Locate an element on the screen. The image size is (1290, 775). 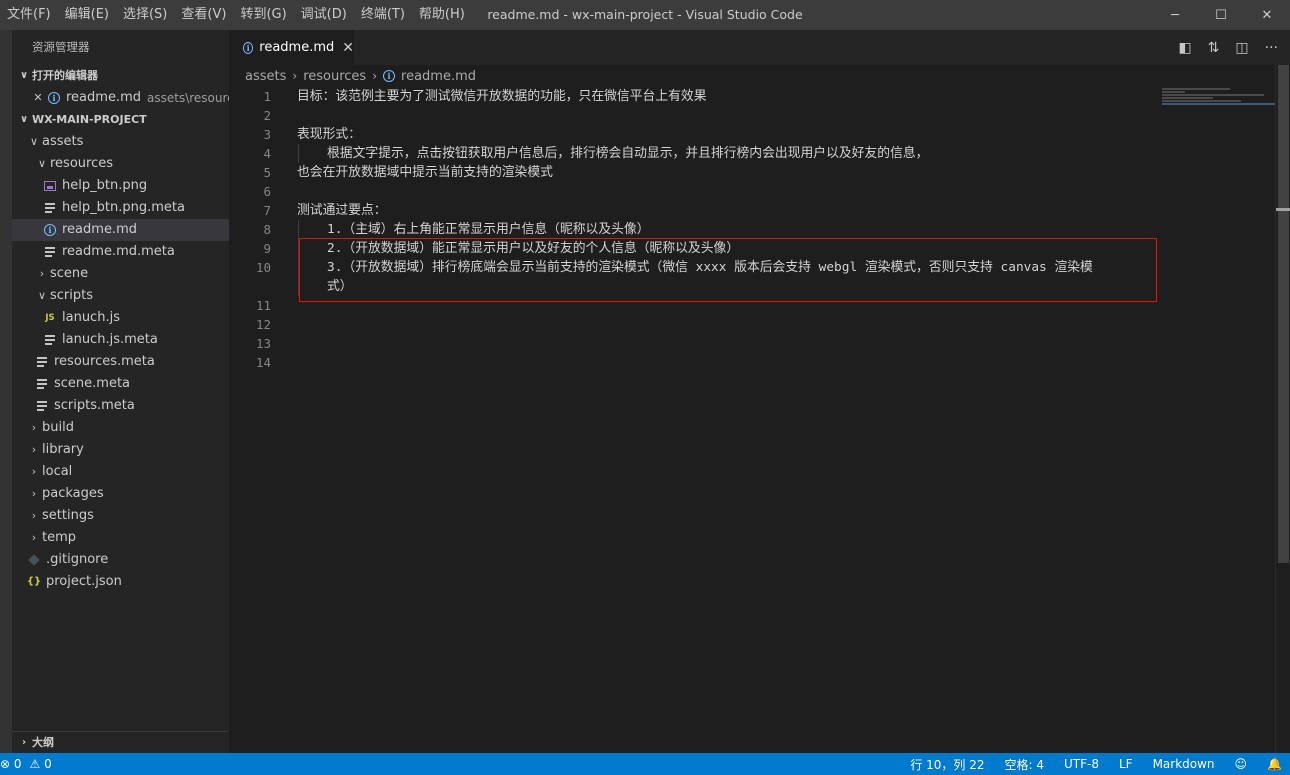
info-file-icon: i is located at coordinates (50, 230).